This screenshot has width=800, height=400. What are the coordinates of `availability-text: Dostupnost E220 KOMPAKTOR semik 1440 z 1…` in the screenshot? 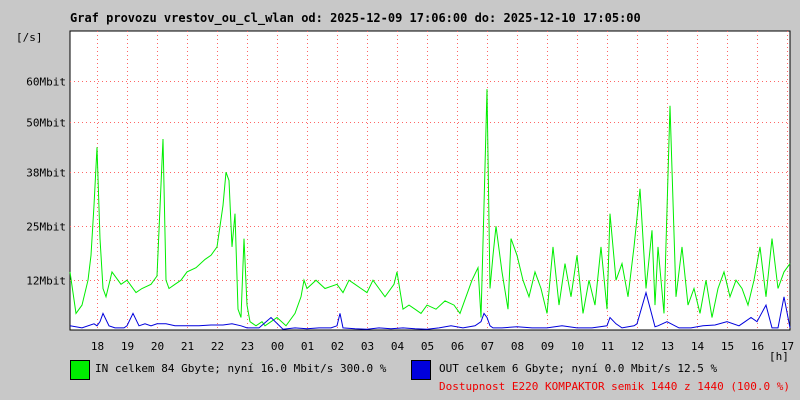 It's located at (614, 386).